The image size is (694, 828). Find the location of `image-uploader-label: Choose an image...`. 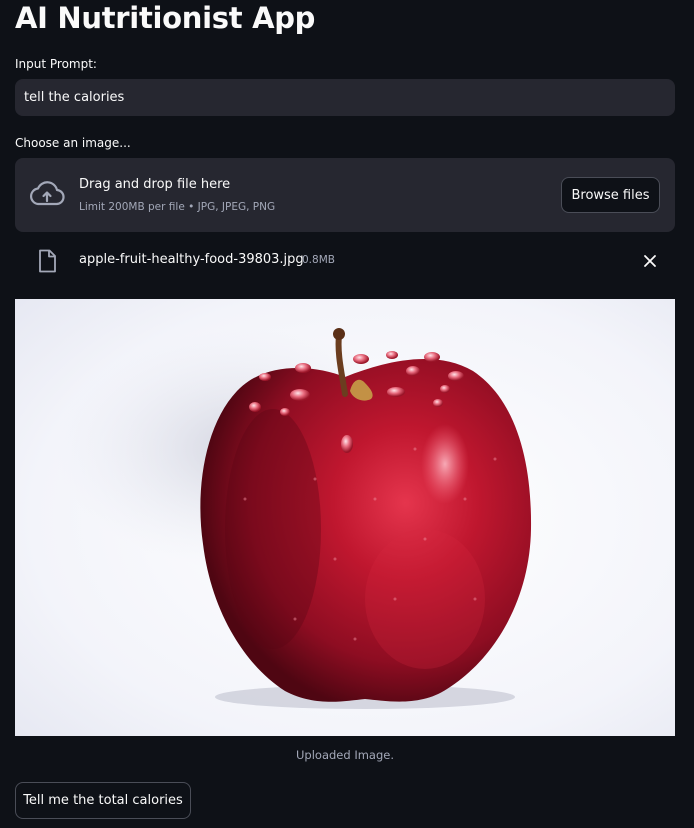

image-uploader-label: Choose an image... is located at coordinates (73, 143).